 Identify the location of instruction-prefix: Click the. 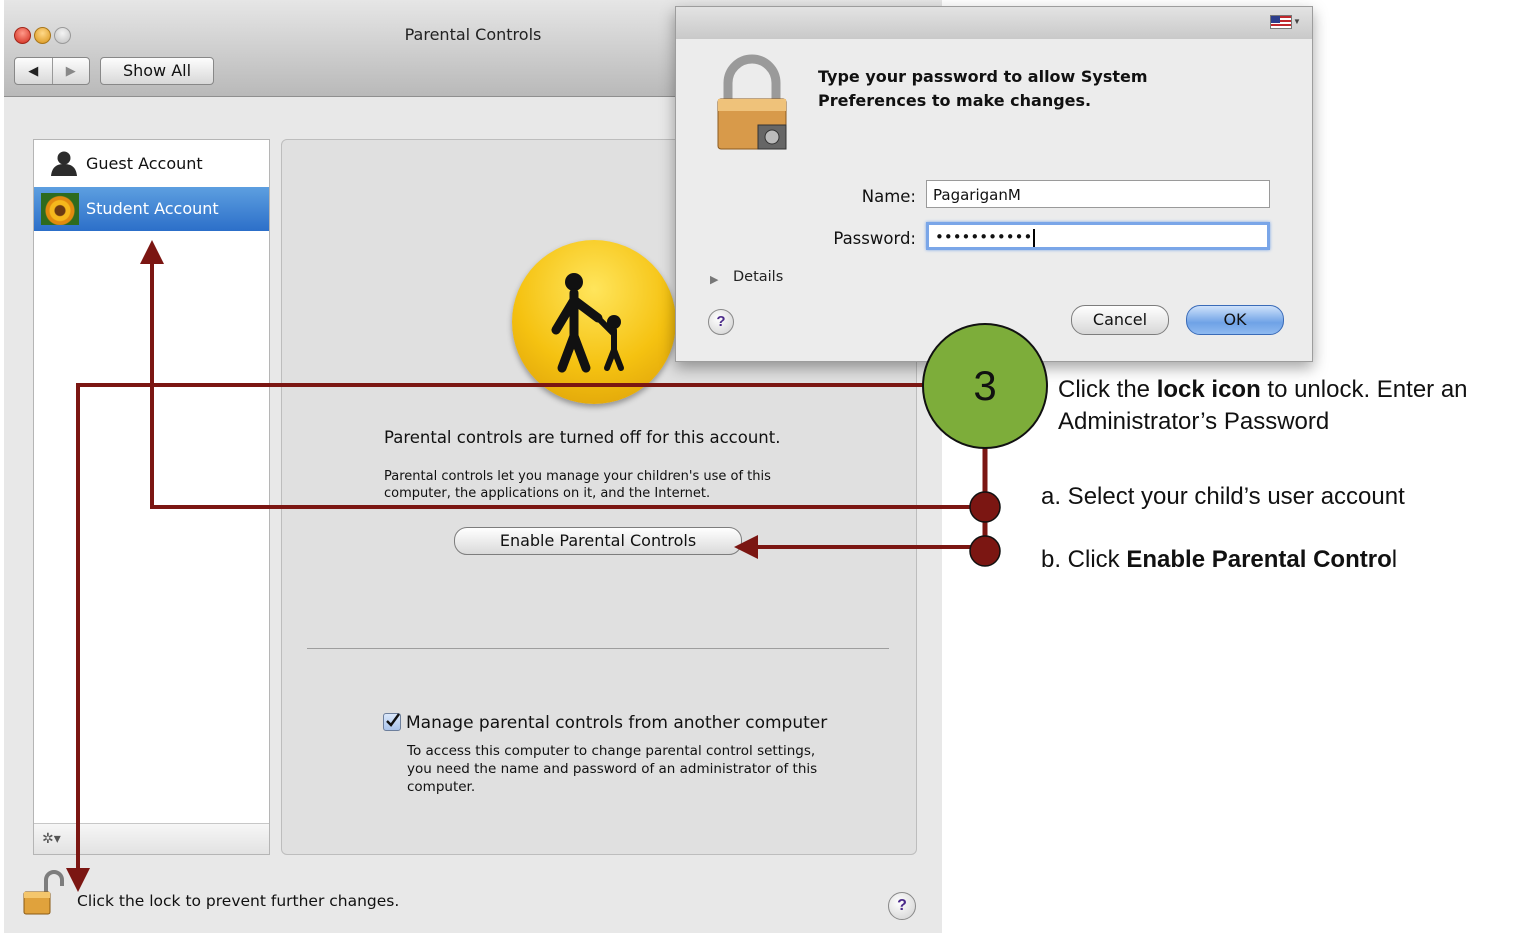
(1107, 389).